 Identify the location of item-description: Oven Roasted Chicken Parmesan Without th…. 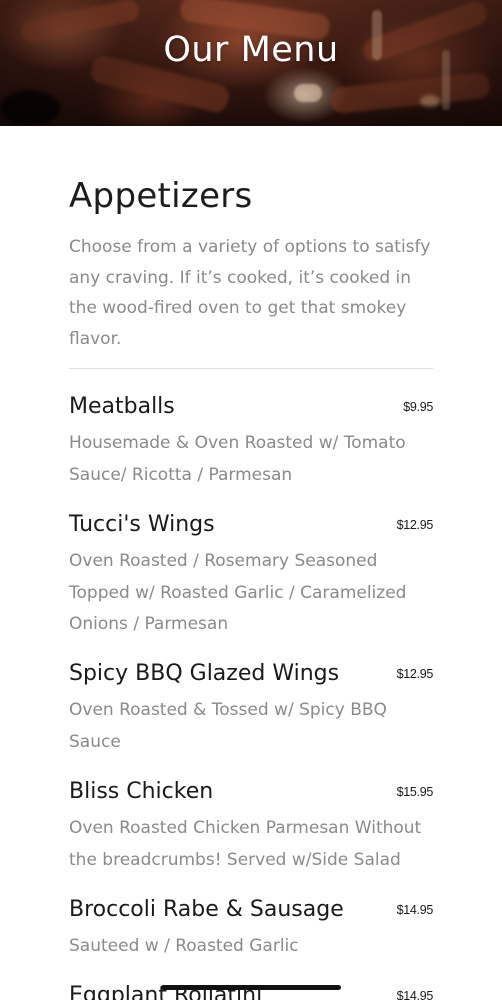
(245, 844).